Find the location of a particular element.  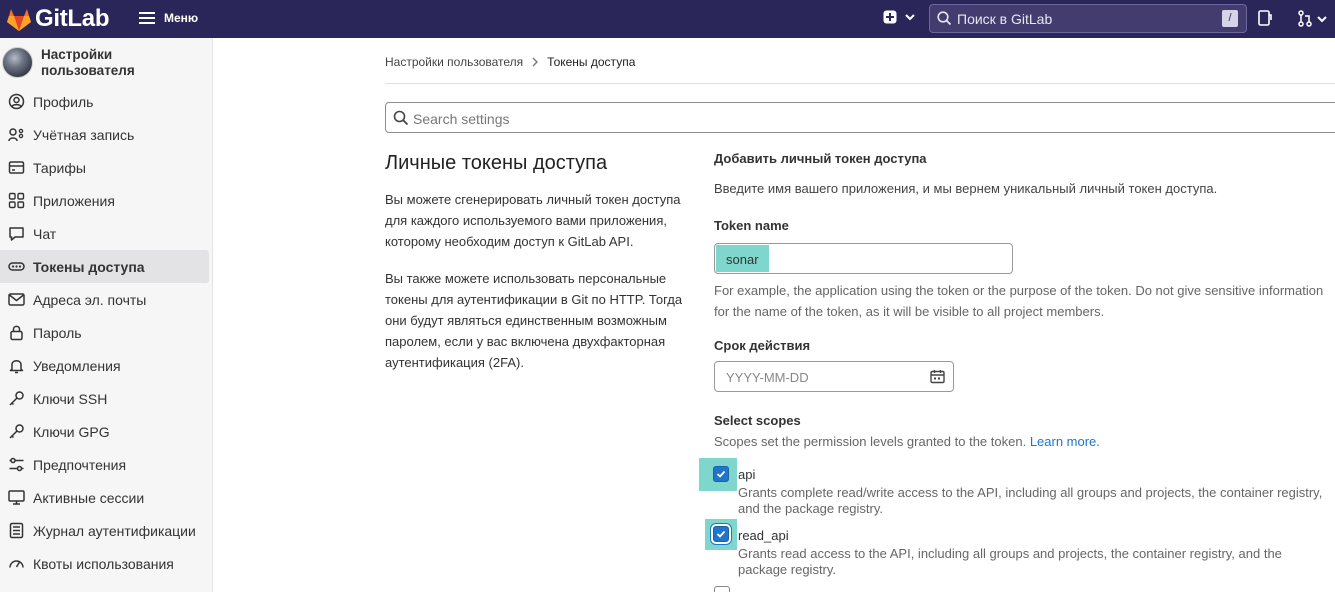

sidebar-item-applications: Приложения is located at coordinates (106, 200).